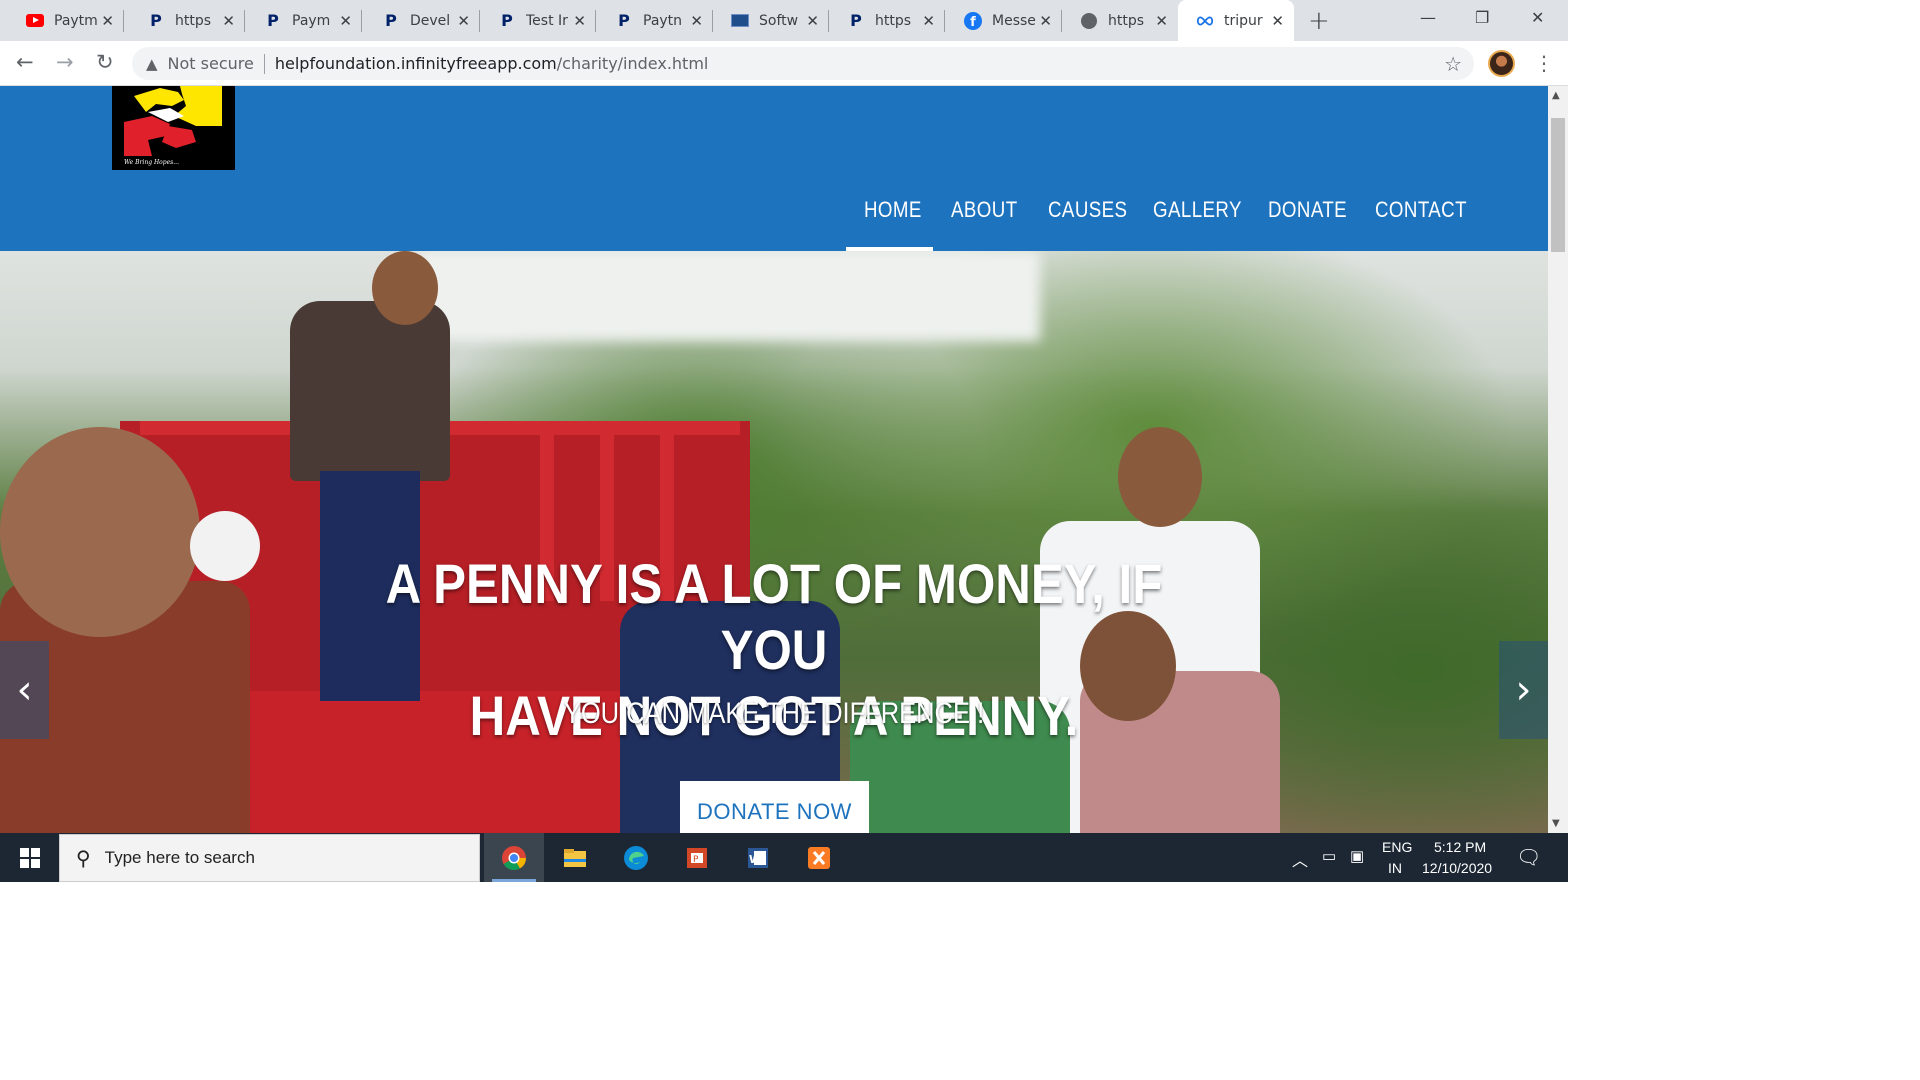 This screenshot has width=1920, height=1080. I want to click on svg-text: P, so click(696, 860).